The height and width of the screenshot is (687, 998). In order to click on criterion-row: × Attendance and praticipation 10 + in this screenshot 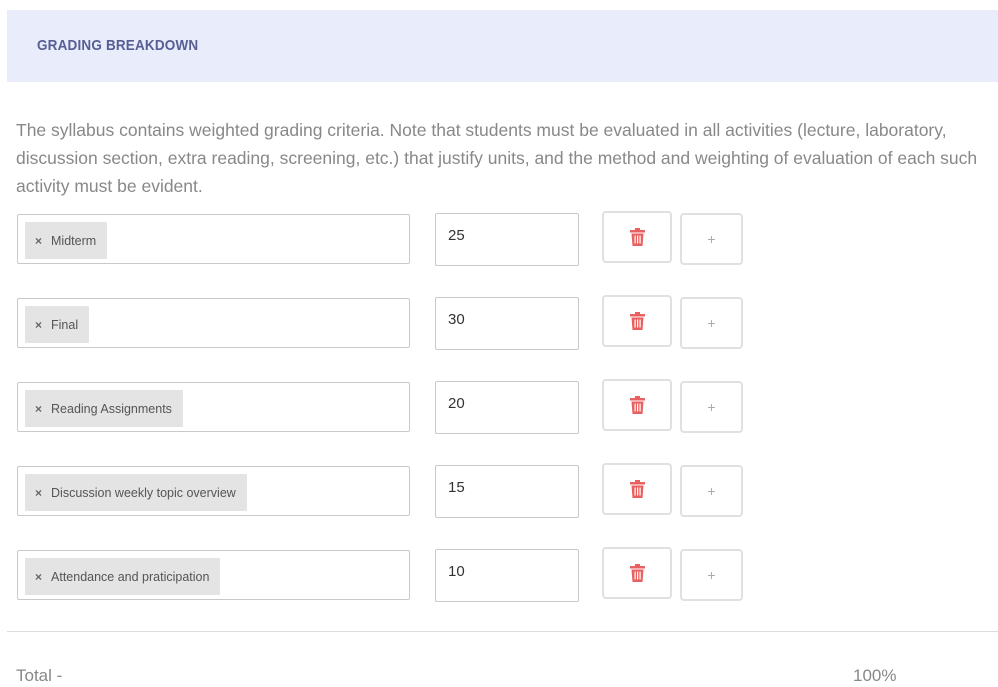, I will do `click(381, 574)`.